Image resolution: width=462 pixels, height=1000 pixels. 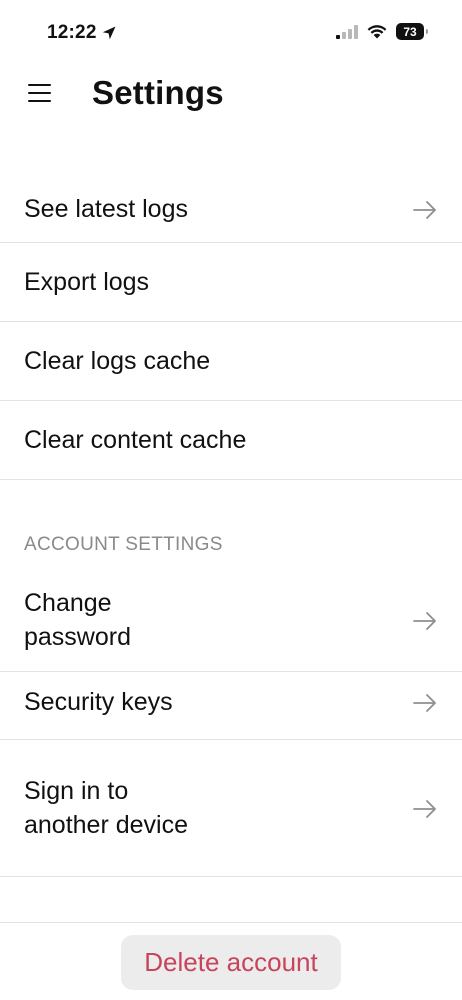 What do you see at coordinates (68, 603) in the screenshot?
I see `list-item-label-line: Change` at bounding box center [68, 603].